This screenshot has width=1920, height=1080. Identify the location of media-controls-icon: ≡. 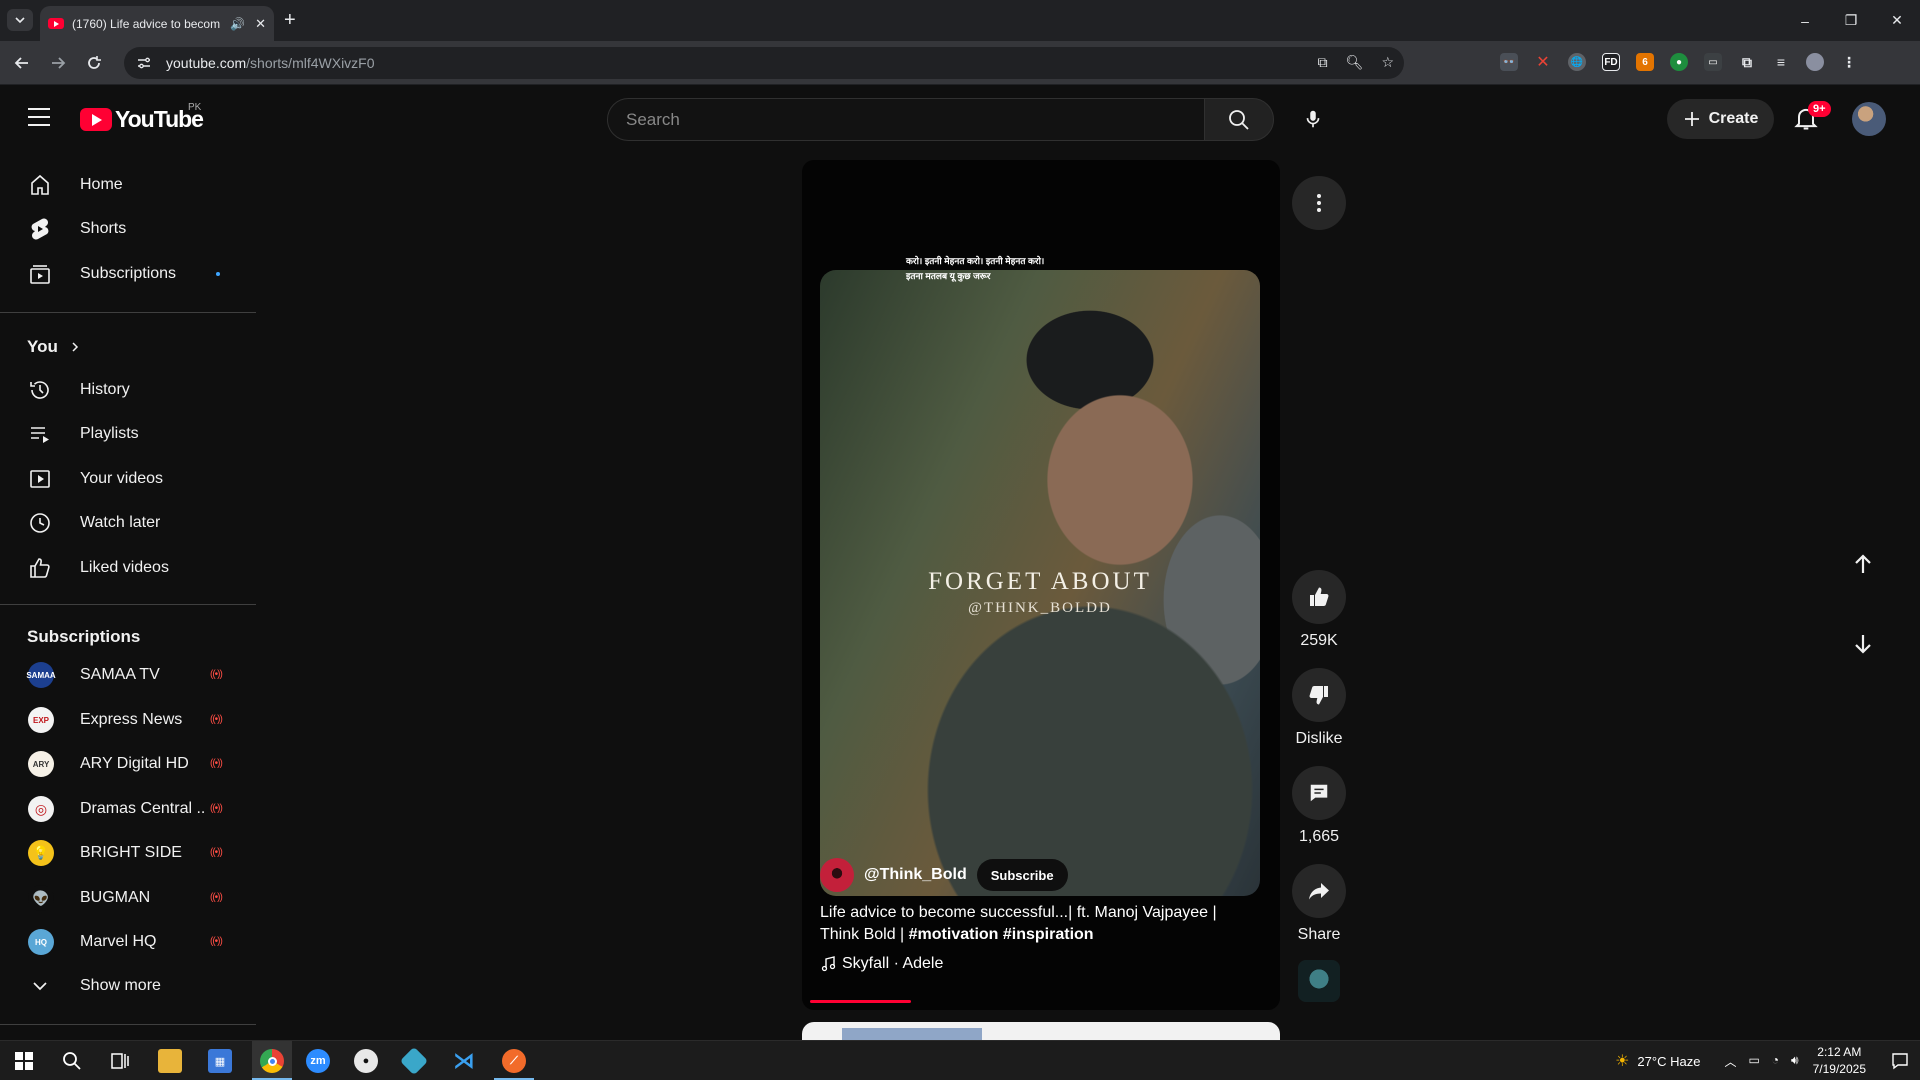
(1781, 62).